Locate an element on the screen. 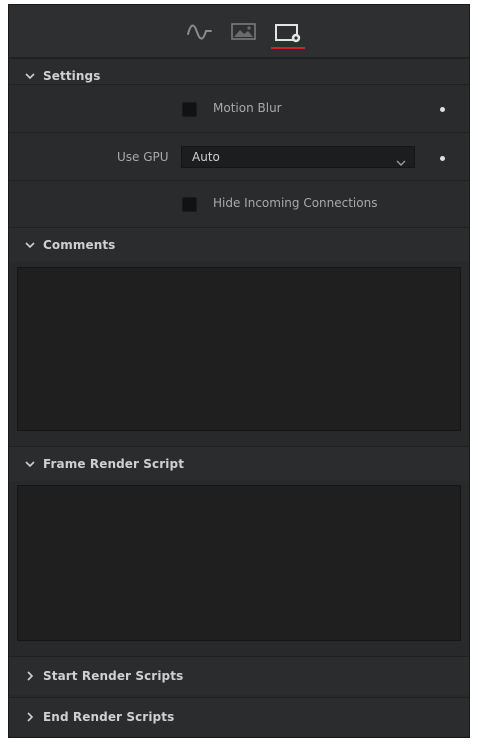 The height and width of the screenshot is (744, 478). active-tab-indicator is located at coordinates (288, 48).